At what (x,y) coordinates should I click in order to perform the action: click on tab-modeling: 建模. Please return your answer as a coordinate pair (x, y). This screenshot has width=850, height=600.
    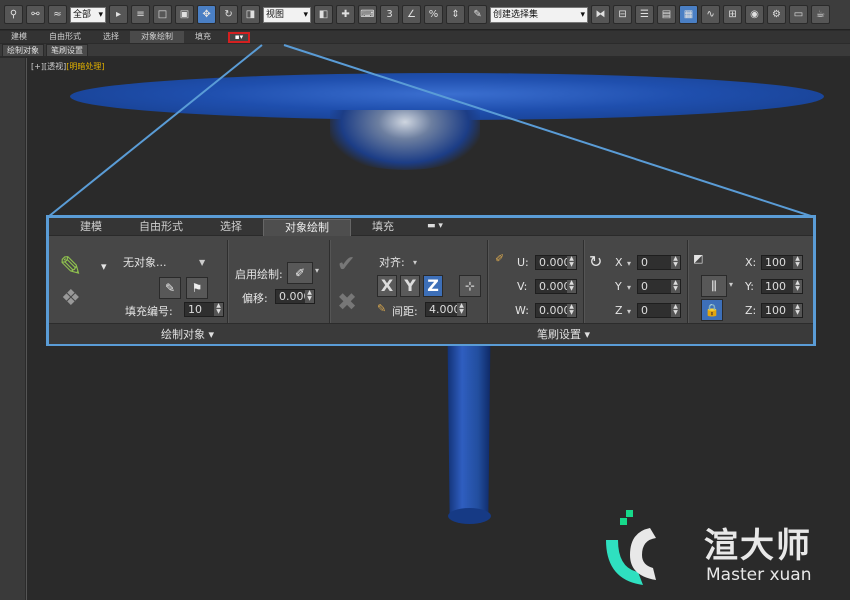
    Looking at the image, I should click on (19, 37).